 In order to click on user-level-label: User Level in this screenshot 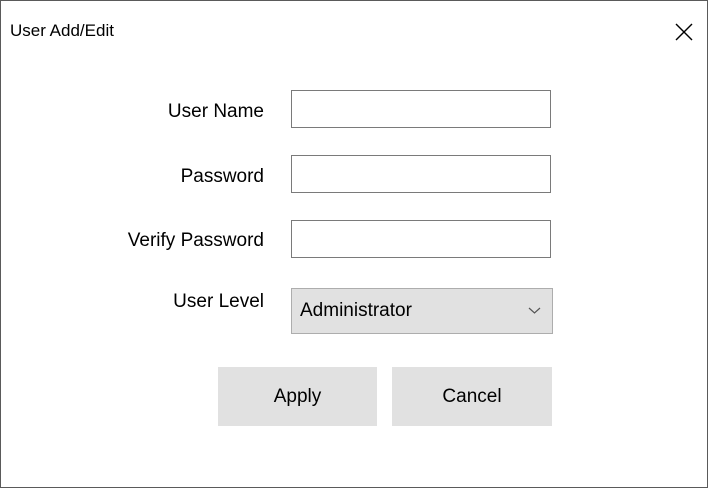, I will do `click(218, 301)`.